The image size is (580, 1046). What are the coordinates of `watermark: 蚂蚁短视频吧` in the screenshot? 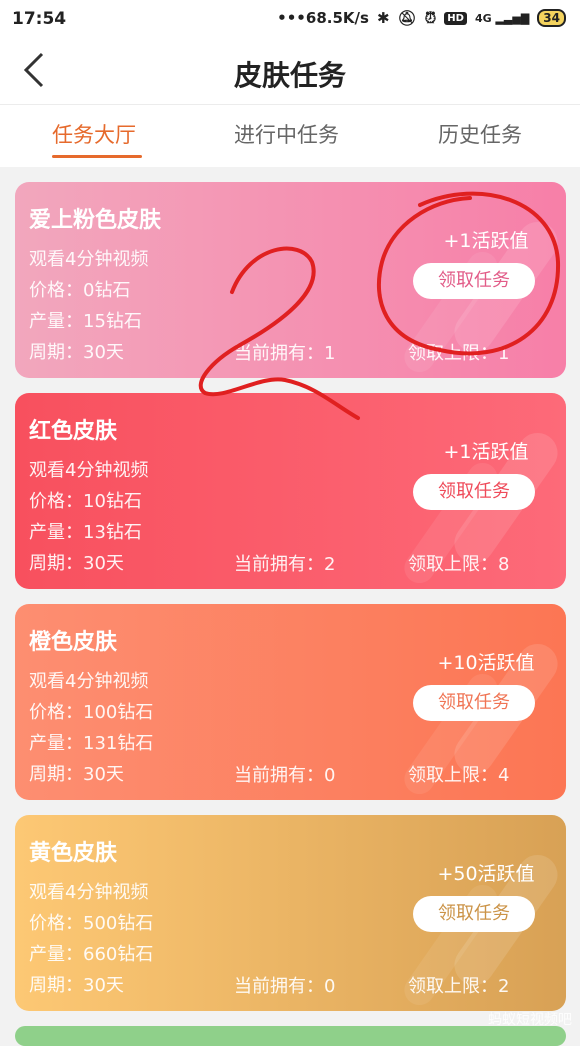 It's located at (530, 1020).